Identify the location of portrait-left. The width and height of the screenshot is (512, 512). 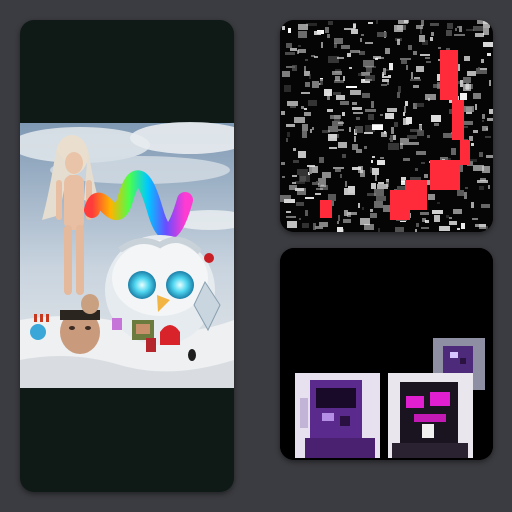
(337, 415).